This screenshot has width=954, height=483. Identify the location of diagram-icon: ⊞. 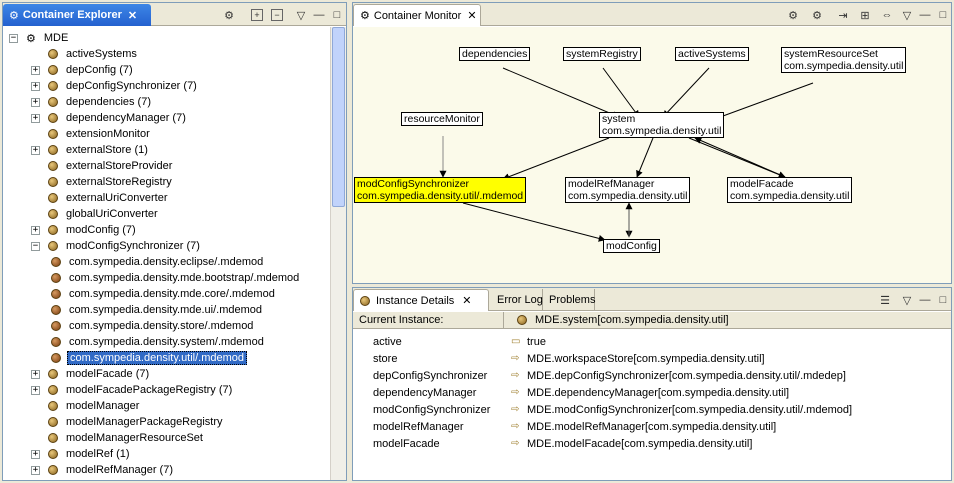
(865, 15).